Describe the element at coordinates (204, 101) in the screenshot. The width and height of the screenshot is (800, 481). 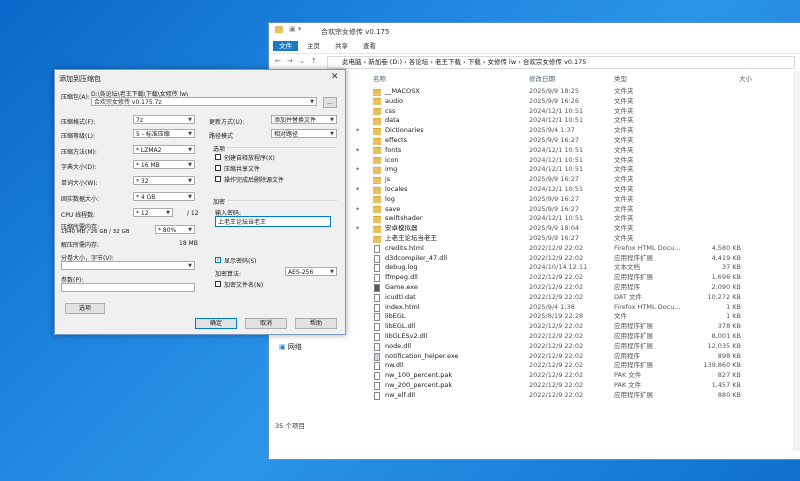
I see `archive-name-combo: 合欢宗女修传 v0.175.7z ▼` at that location.